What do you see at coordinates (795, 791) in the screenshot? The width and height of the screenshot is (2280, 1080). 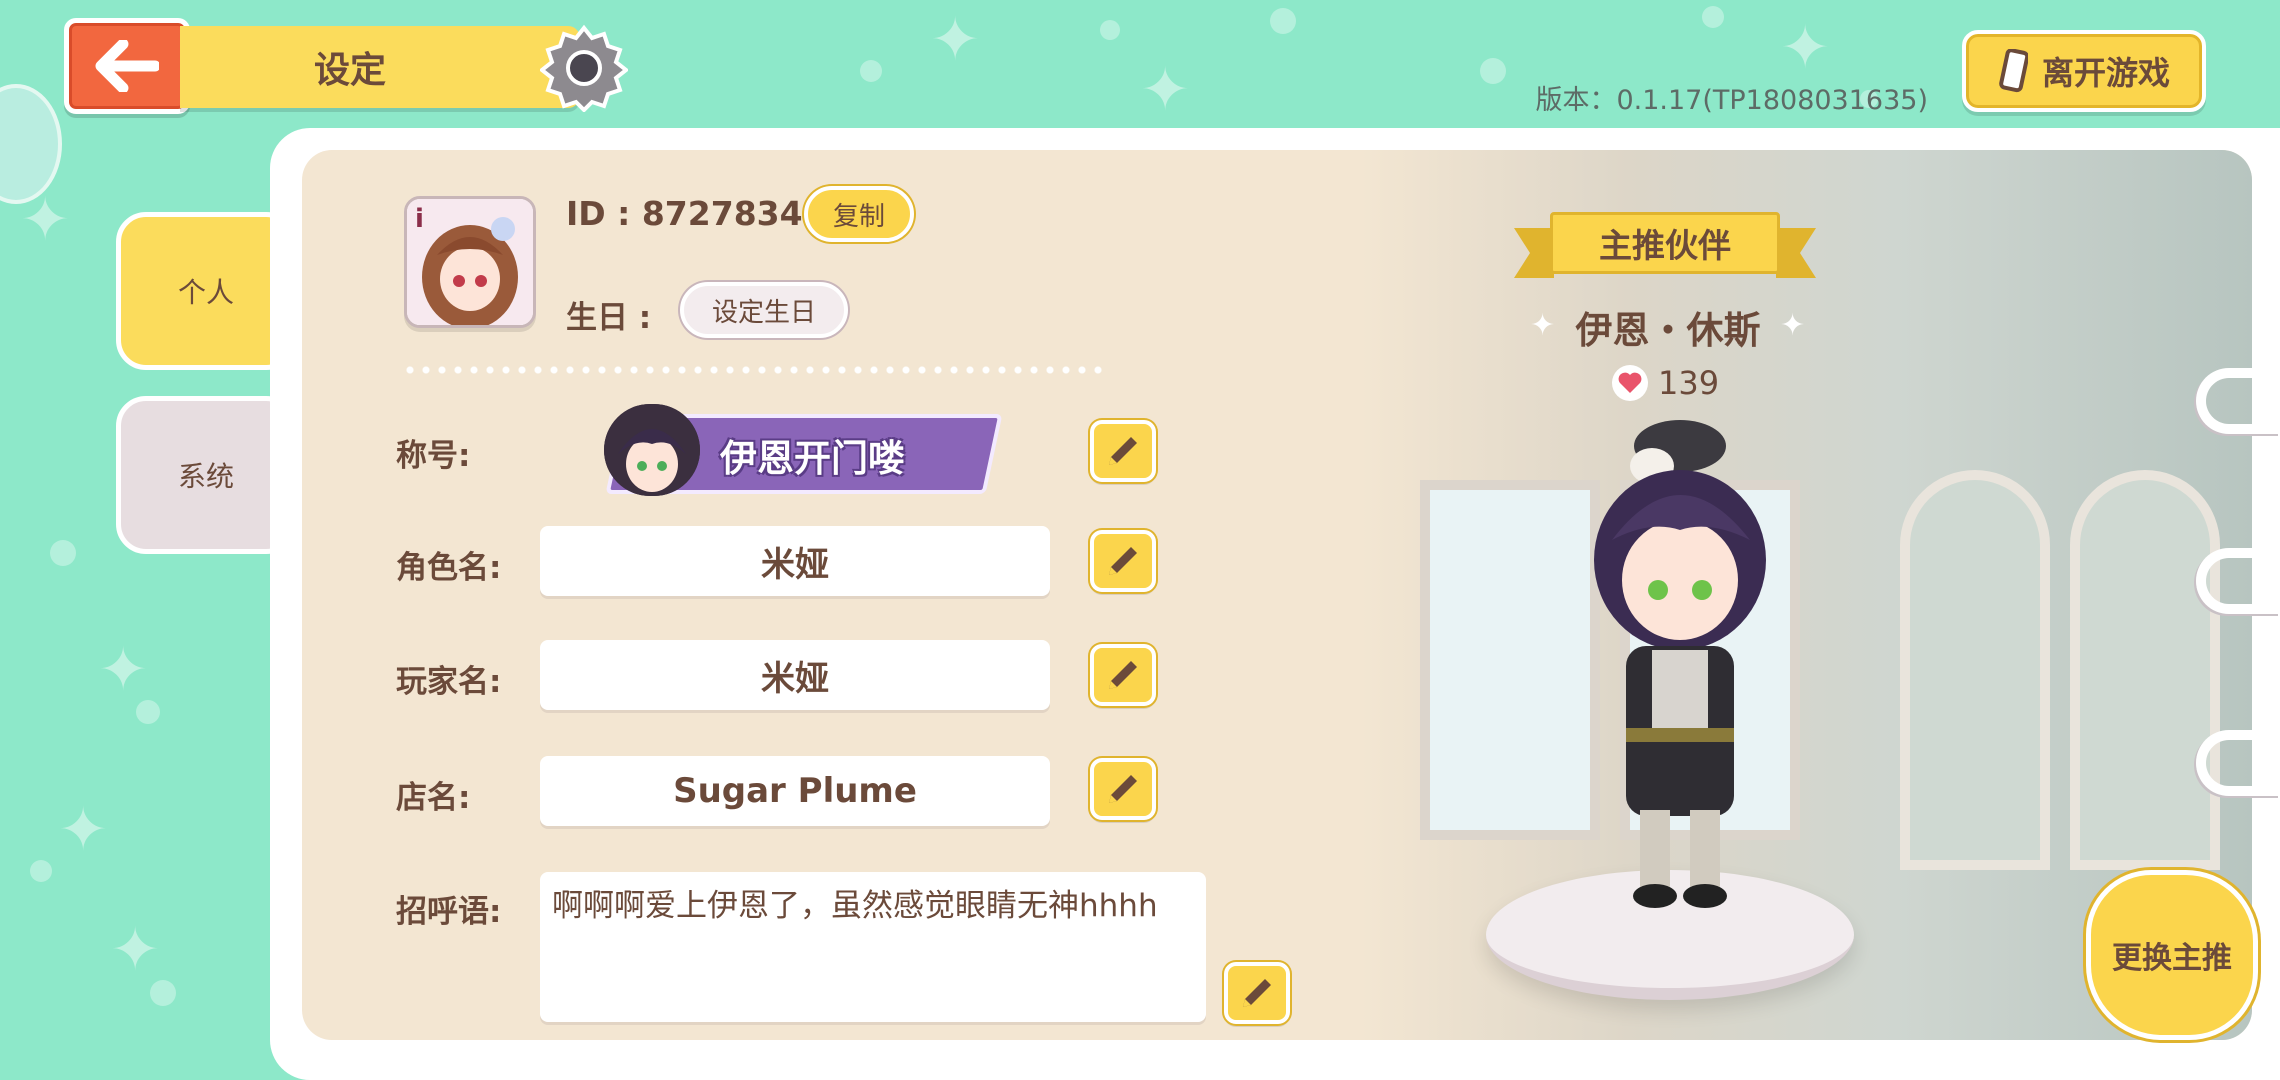 I see `shop-name-field: Sugar Plume` at bounding box center [795, 791].